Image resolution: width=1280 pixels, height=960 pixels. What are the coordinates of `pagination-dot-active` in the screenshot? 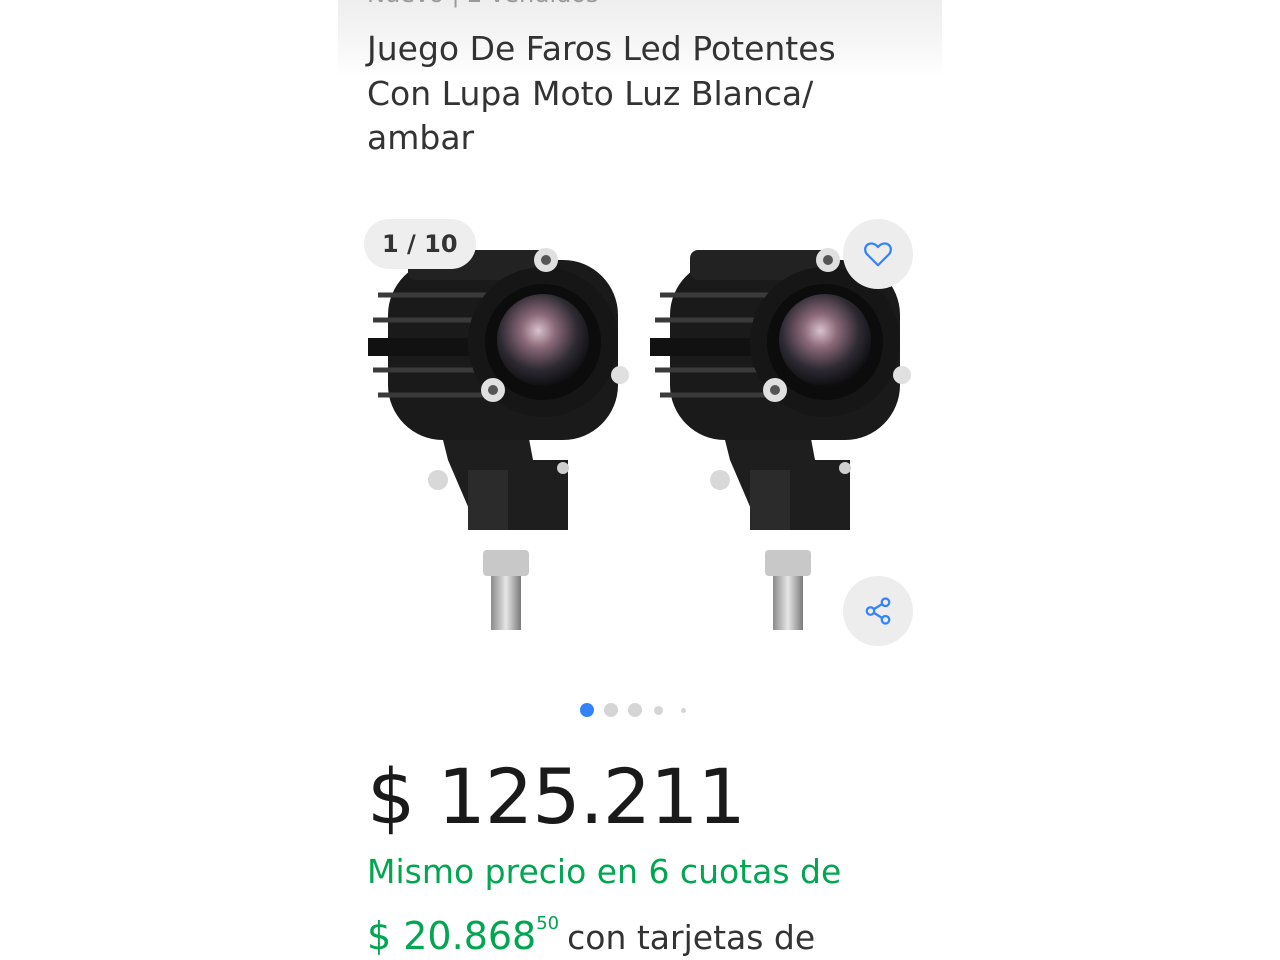 It's located at (587, 710).